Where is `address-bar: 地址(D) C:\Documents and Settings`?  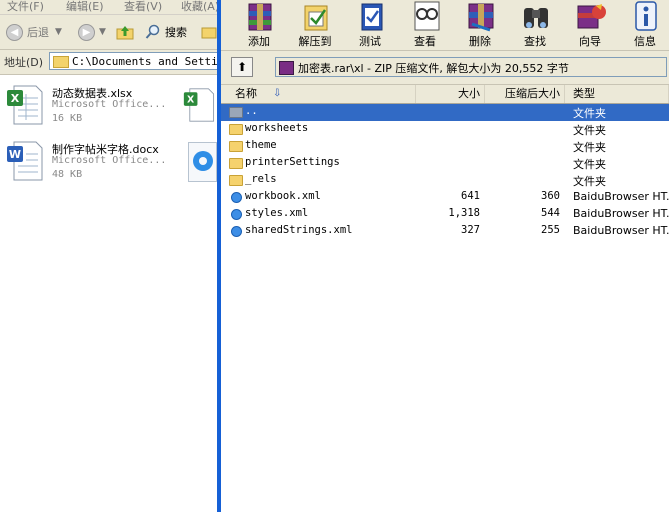
address-bar: 地址(D) C:\Documents and Settings is located at coordinates (119, 62).